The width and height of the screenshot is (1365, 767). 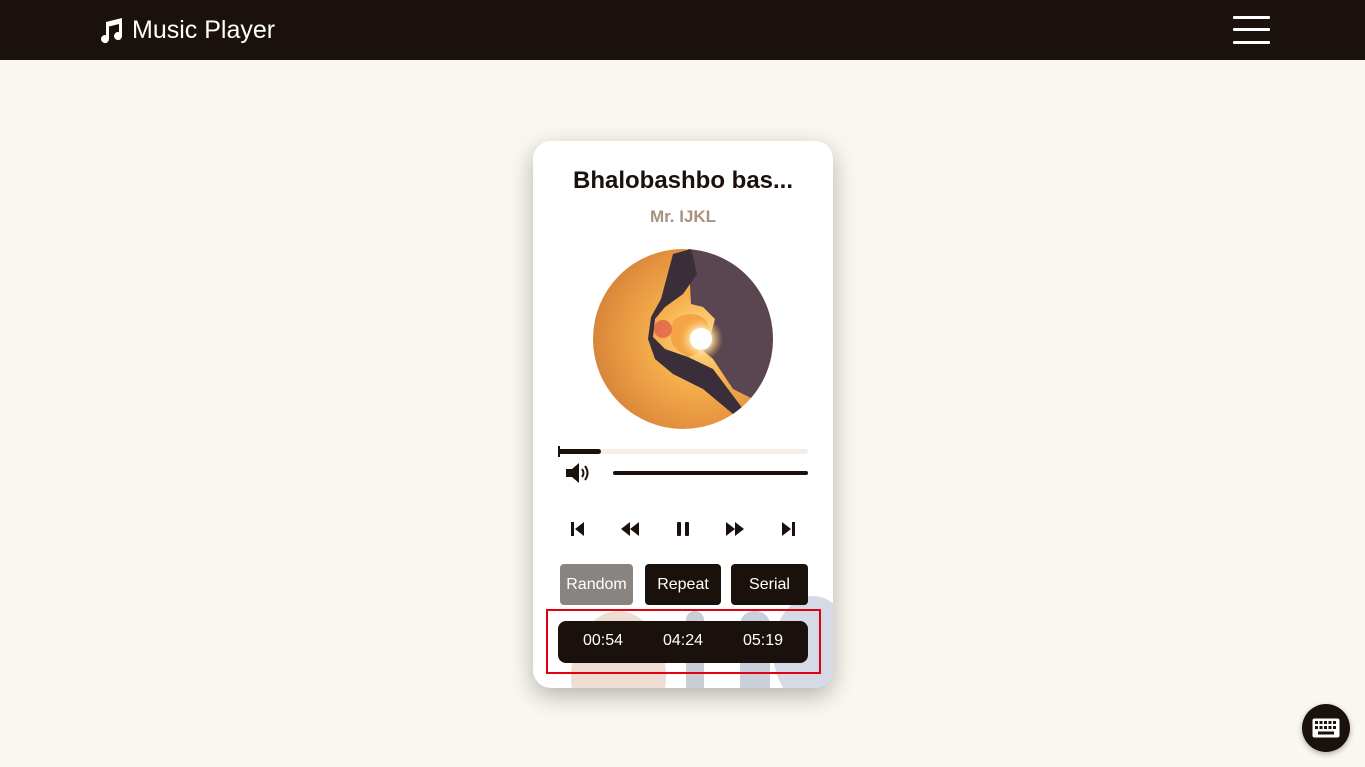 I want to click on repeat-button: Repeat, so click(x=683, y=584).